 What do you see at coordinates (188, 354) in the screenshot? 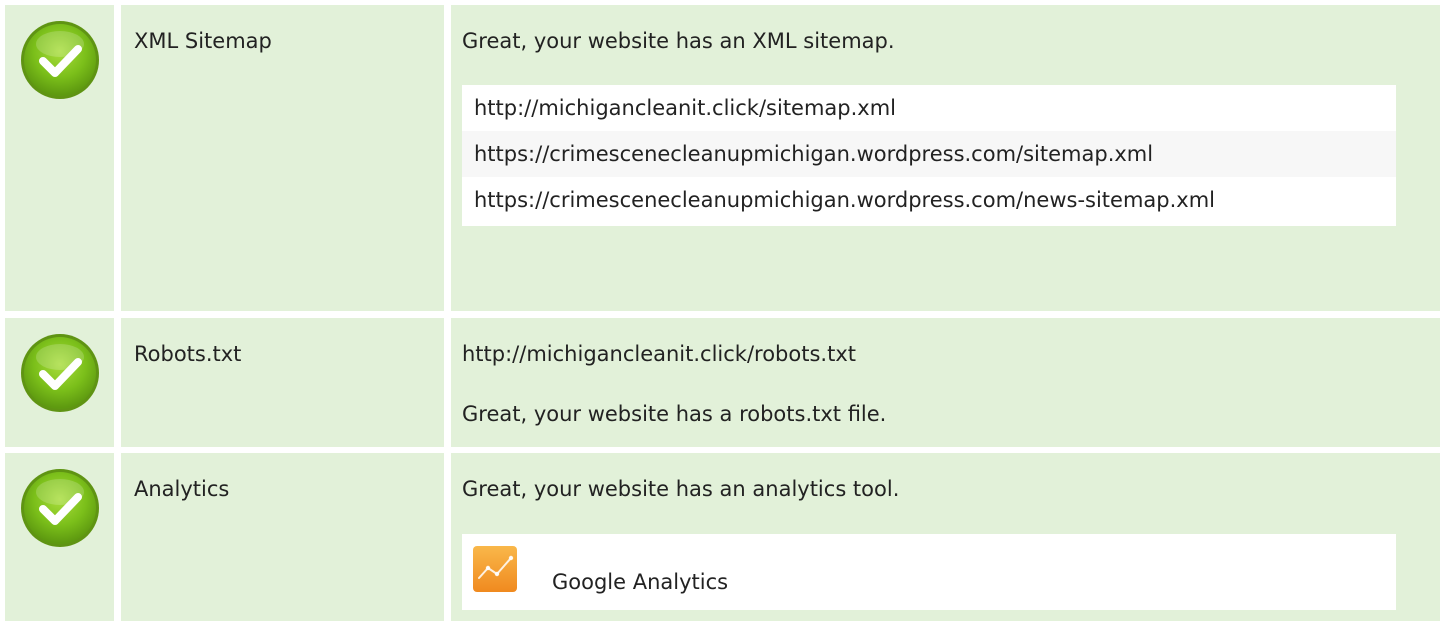
I see `check-label: Robots.txt` at bounding box center [188, 354].